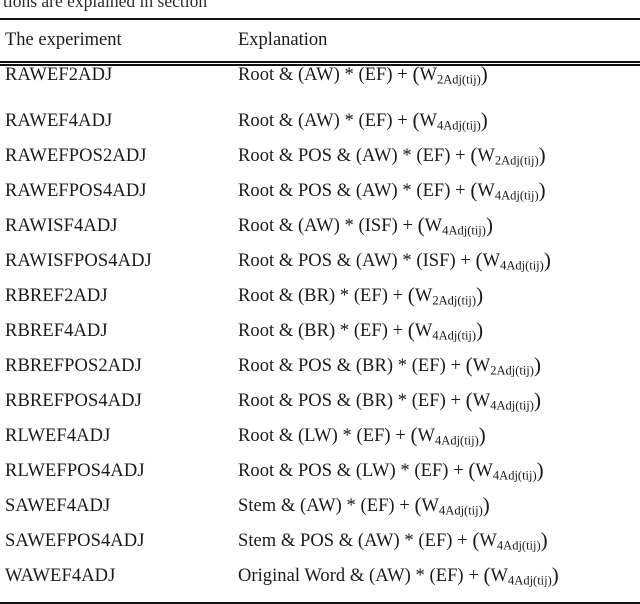 Image resolution: width=640 pixels, height=604 pixels. I want to click on cell-experiment-name: RLWEF4ADJ, so click(58, 436).